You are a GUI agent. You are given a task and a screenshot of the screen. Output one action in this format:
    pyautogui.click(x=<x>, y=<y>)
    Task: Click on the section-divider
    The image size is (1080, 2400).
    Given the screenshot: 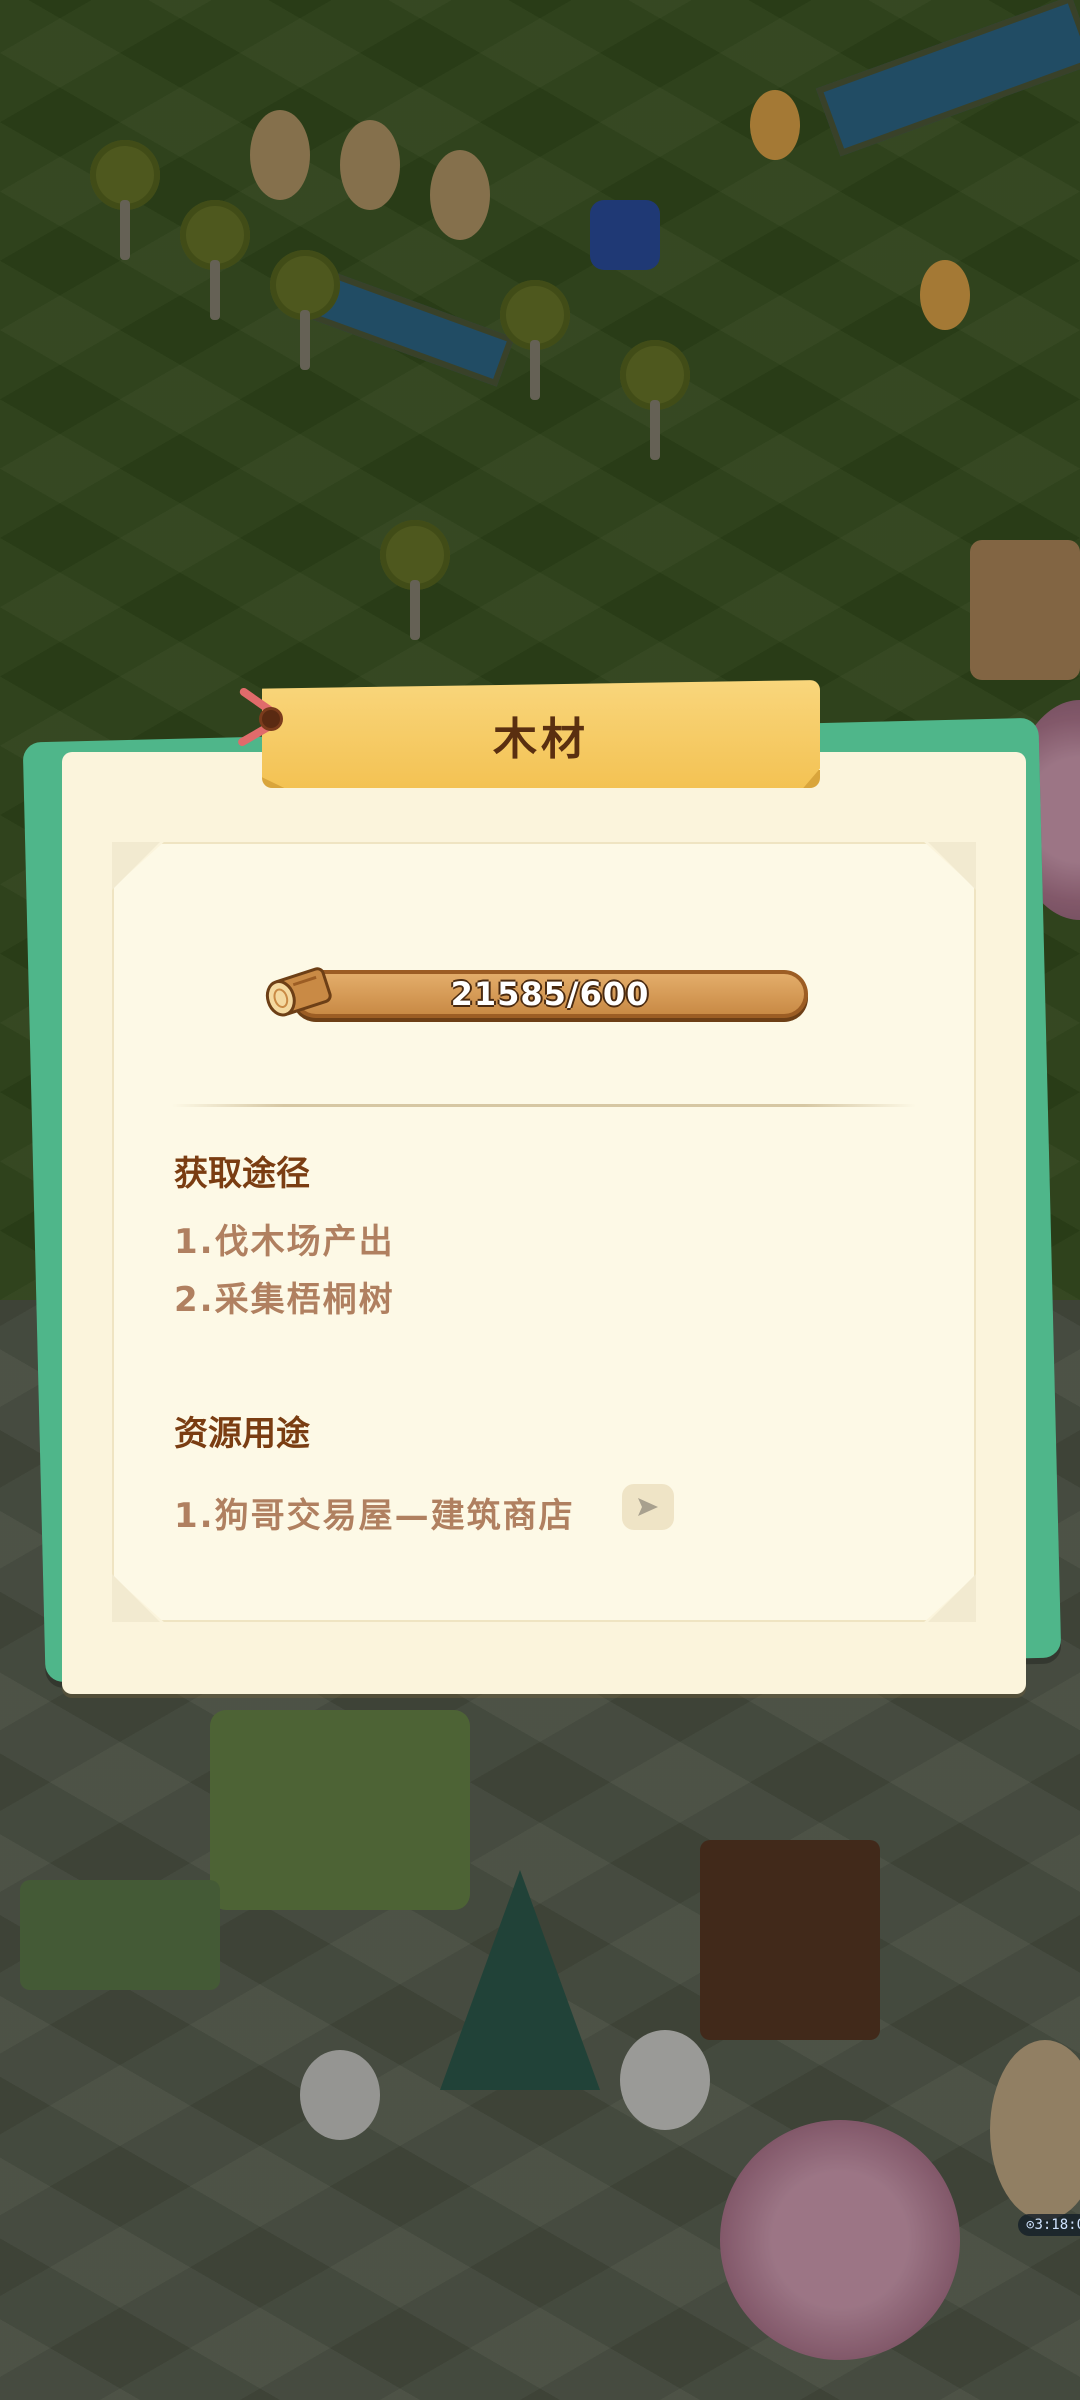 What is the action you would take?
    pyautogui.click(x=544, y=1105)
    